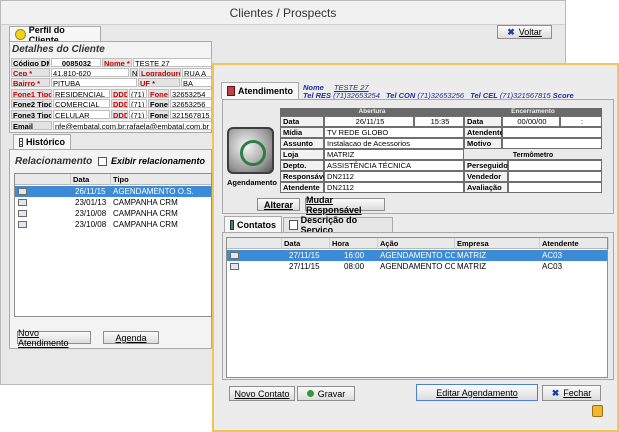 The width and height of the screenshot is (619, 432). Describe the element at coordinates (30, 82) in the screenshot. I see `bairro-label: Bairro *` at that location.